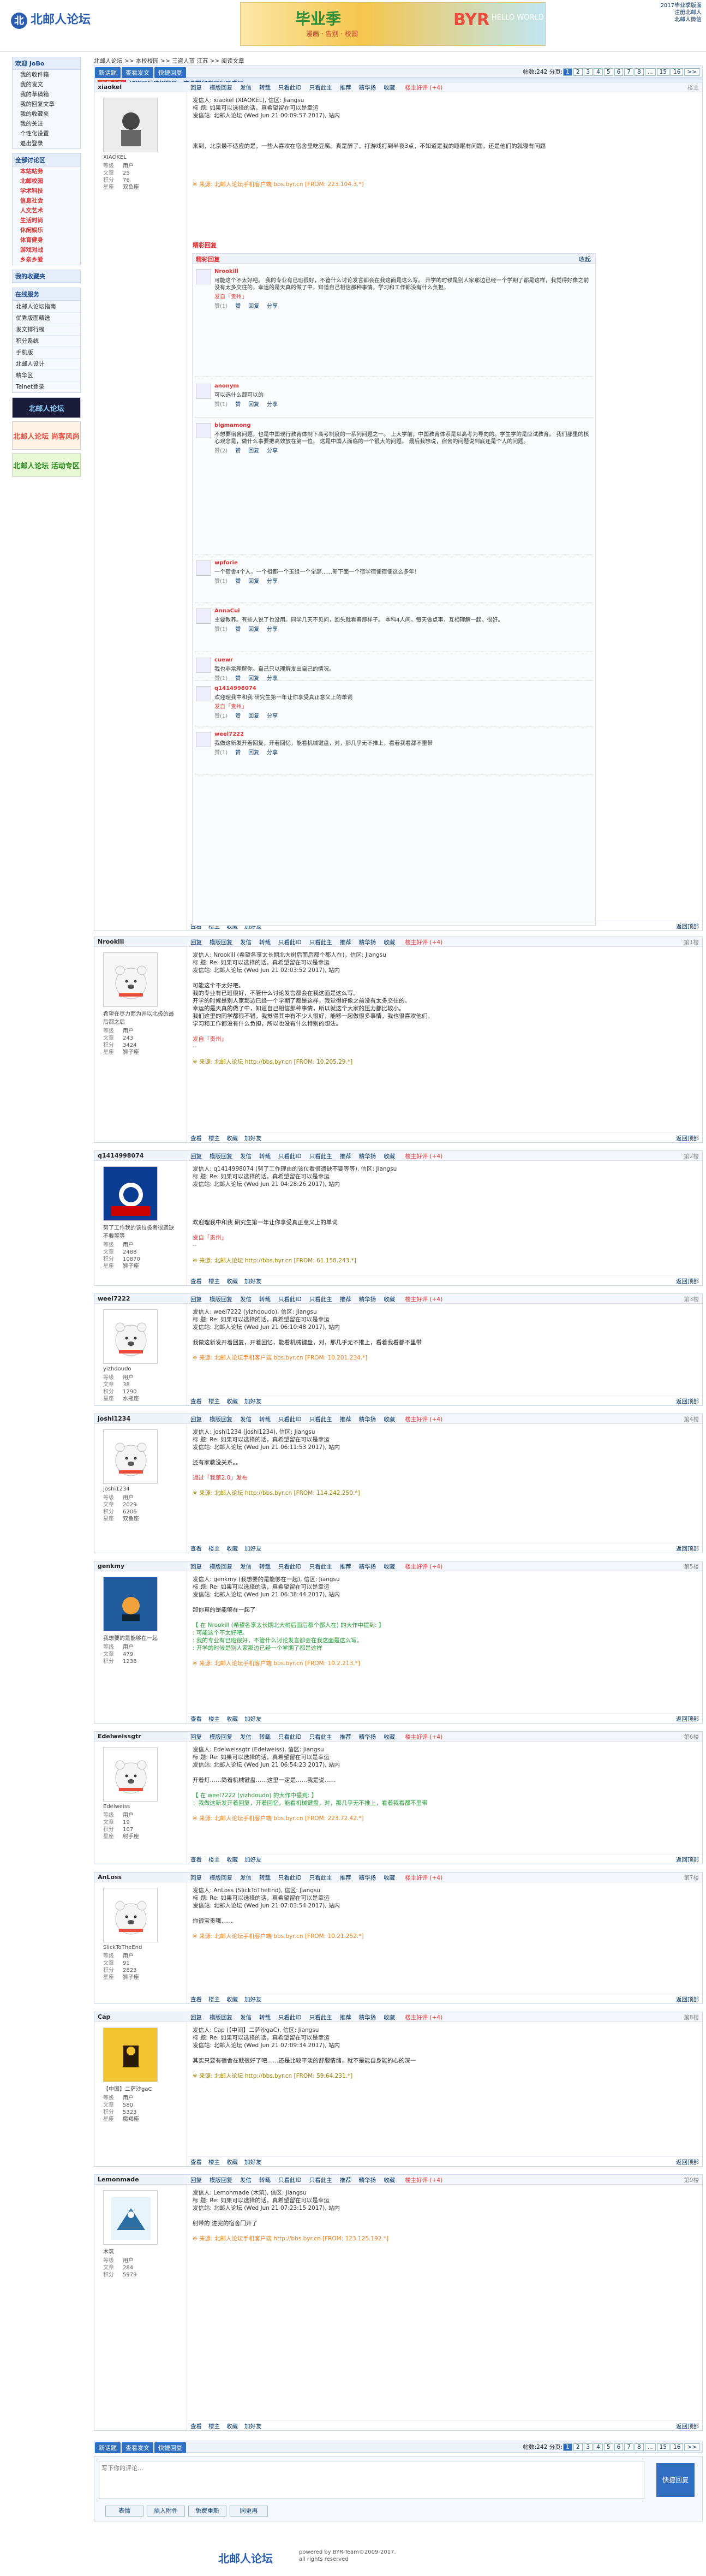  What do you see at coordinates (46, 114) in the screenshot?
I see `sidebar-user-item: 我的收藏夹` at bounding box center [46, 114].